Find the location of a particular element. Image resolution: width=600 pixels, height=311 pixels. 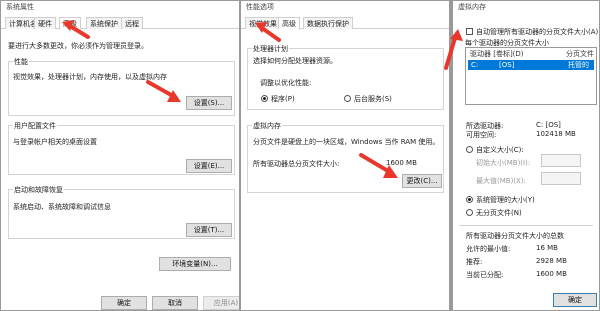

optimize-label: 调整以优化性能: is located at coordinates (286, 83).